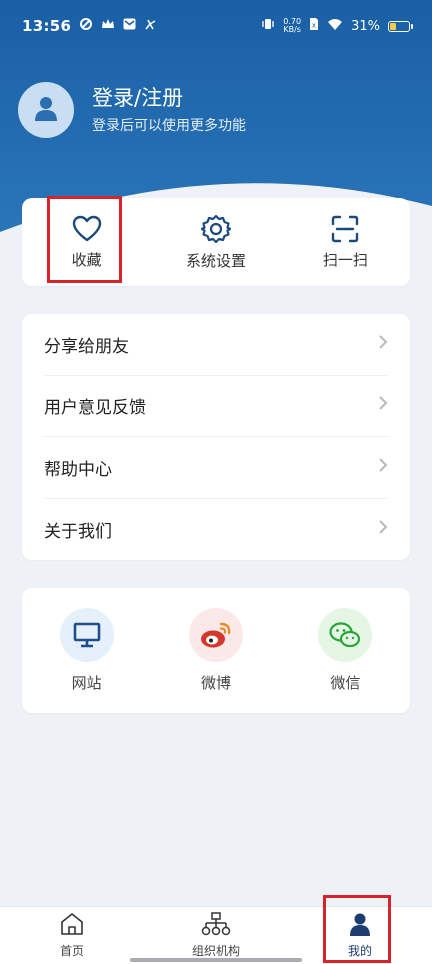 The height and width of the screenshot is (964, 432). I want to click on wechat-label: 微信, so click(345, 683).